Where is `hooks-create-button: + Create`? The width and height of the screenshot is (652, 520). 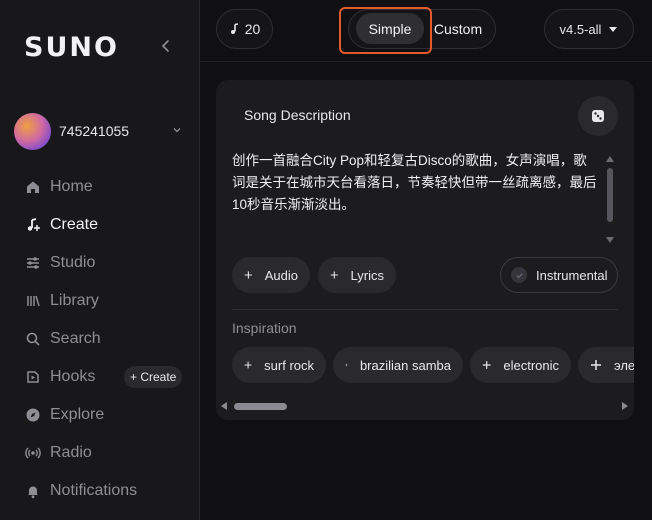
hooks-create-button: + Create is located at coordinates (153, 377).